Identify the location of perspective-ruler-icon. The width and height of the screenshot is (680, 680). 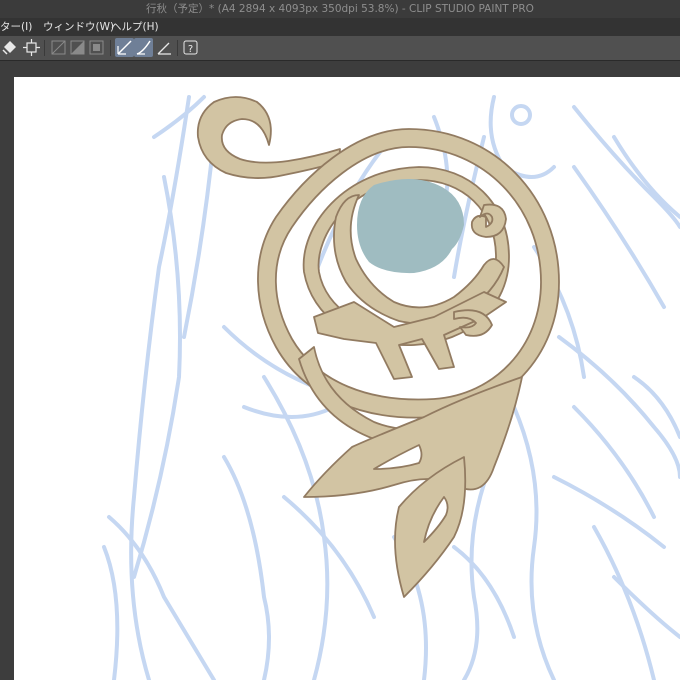
(164, 47).